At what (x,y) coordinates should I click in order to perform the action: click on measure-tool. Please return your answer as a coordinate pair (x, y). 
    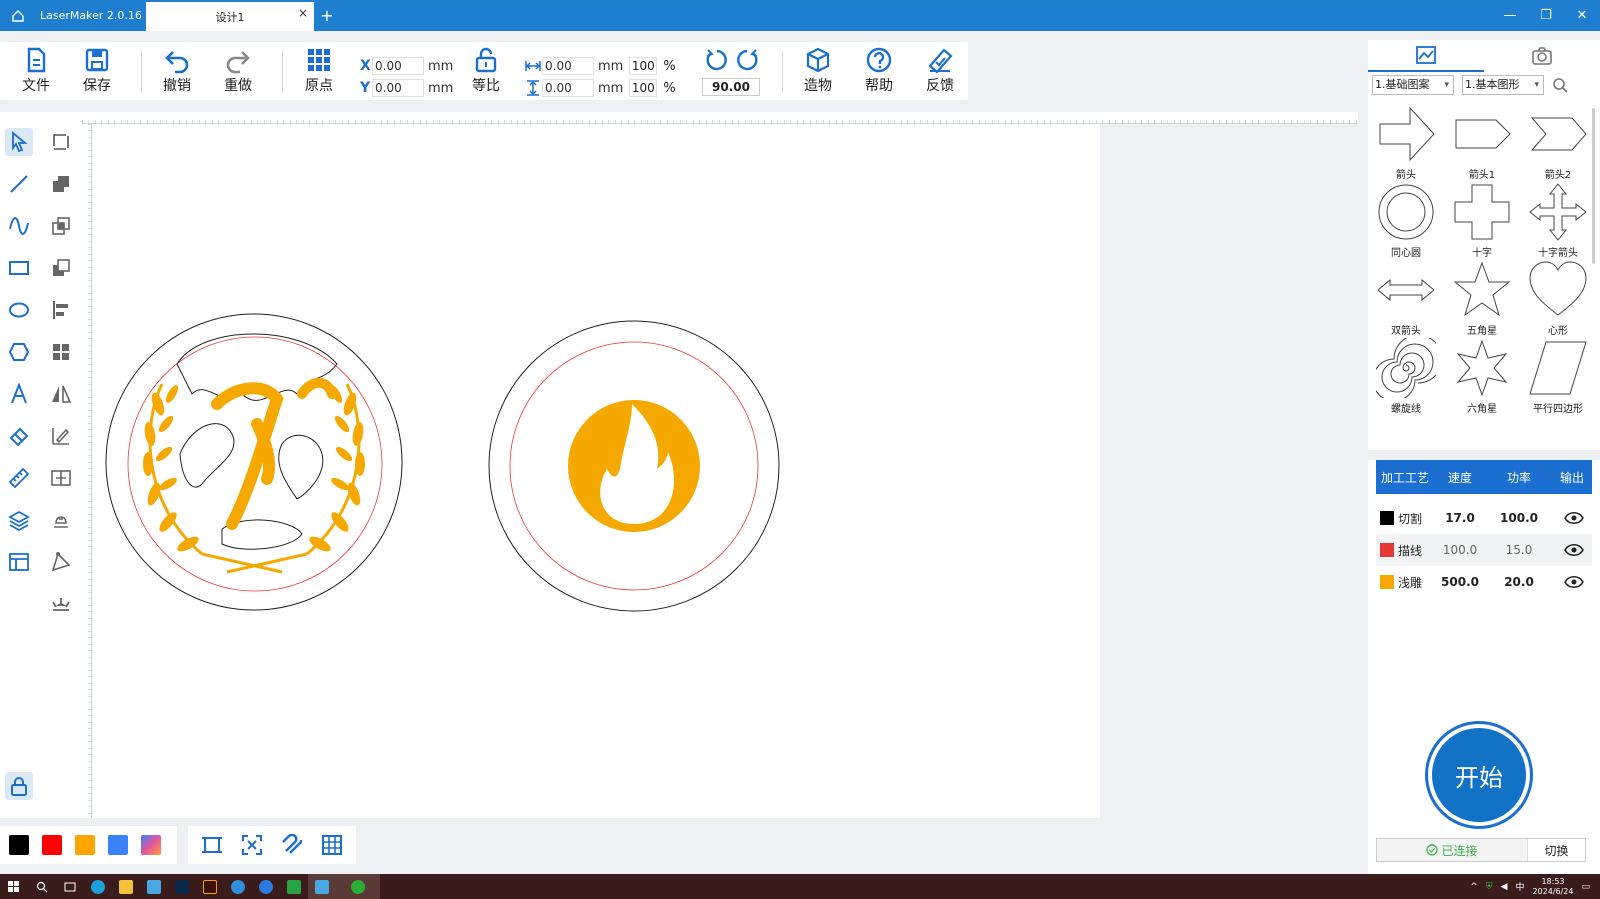
    Looking at the image, I should click on (19, 478).